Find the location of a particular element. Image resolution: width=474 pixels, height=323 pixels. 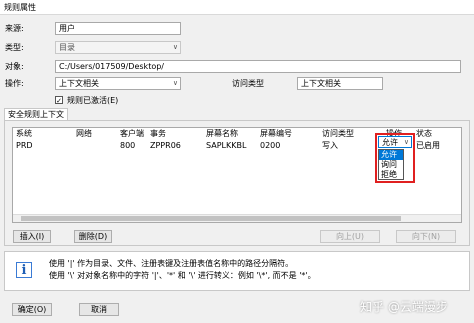

table-horizontal-scrollbar is located at coordinates (237, 218).